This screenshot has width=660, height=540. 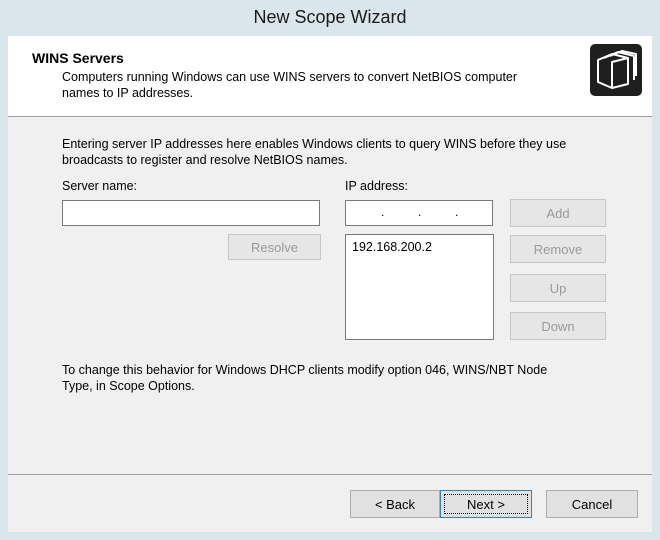 What do you see at coordinates (330, 474) in the screenshot?
I see `footer-divider` at bounding box center [330, 474].